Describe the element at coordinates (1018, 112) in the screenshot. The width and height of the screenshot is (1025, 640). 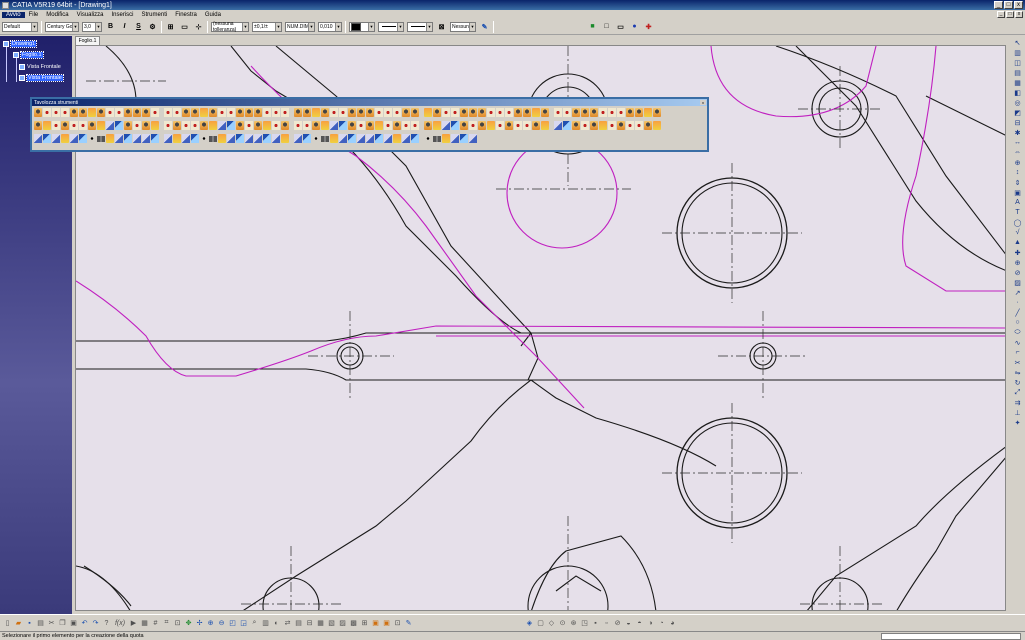
I see `clipping-view-icon: ◩` at that location.